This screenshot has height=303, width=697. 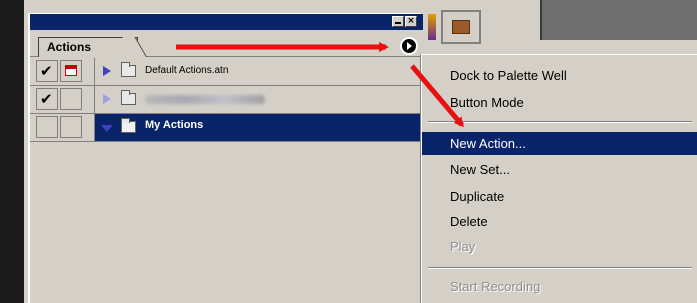 I want to click on set-name-cell, so click(x=258, y=99).